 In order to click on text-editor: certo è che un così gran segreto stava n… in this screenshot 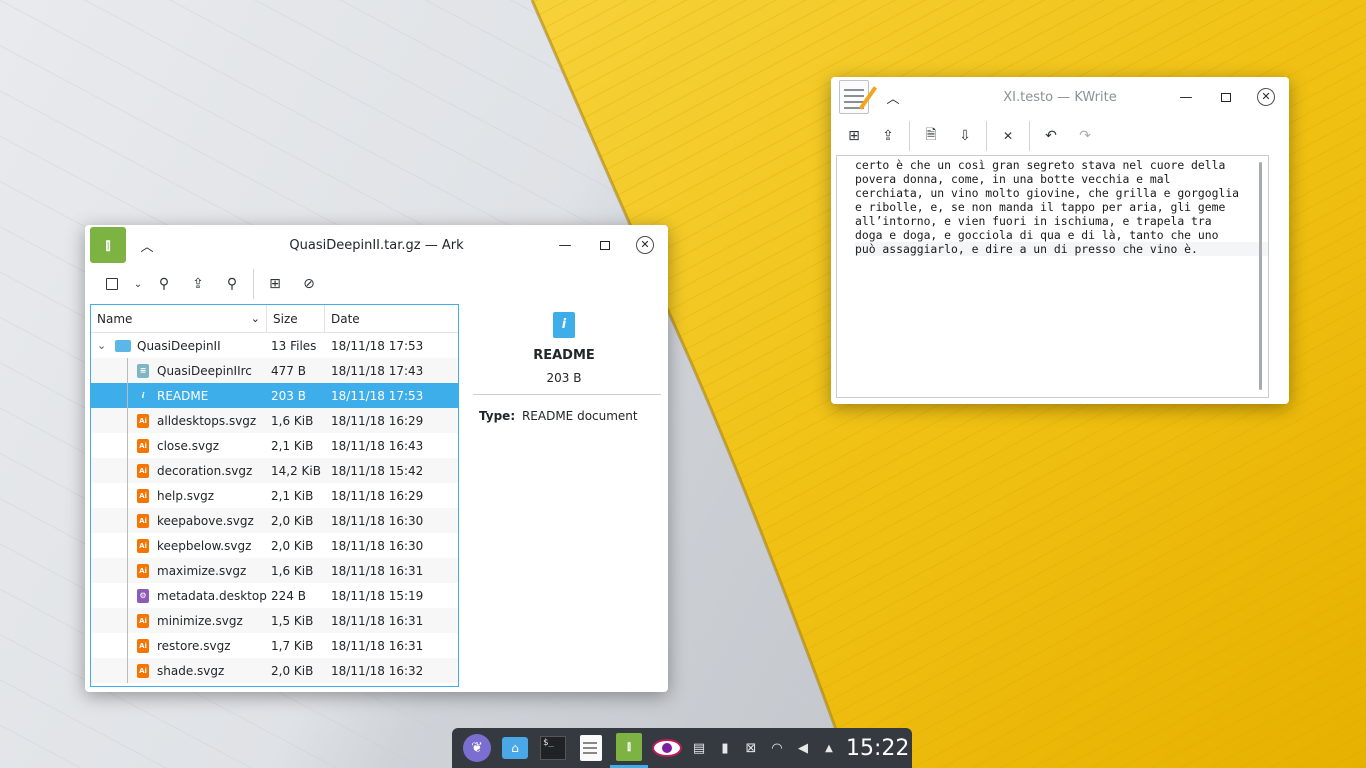, I will do `click(1052, 276)`.